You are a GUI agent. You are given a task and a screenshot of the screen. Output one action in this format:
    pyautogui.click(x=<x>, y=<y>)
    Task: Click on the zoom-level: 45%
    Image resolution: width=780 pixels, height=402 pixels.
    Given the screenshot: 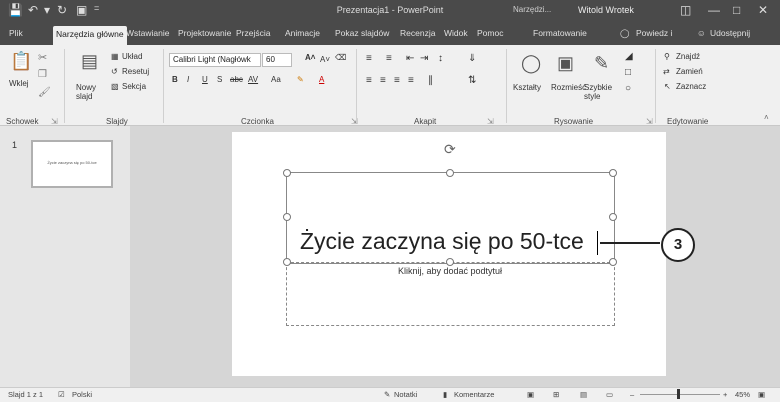 What is the action you would take?
    pyautogui.click(x=742, y=394)
    